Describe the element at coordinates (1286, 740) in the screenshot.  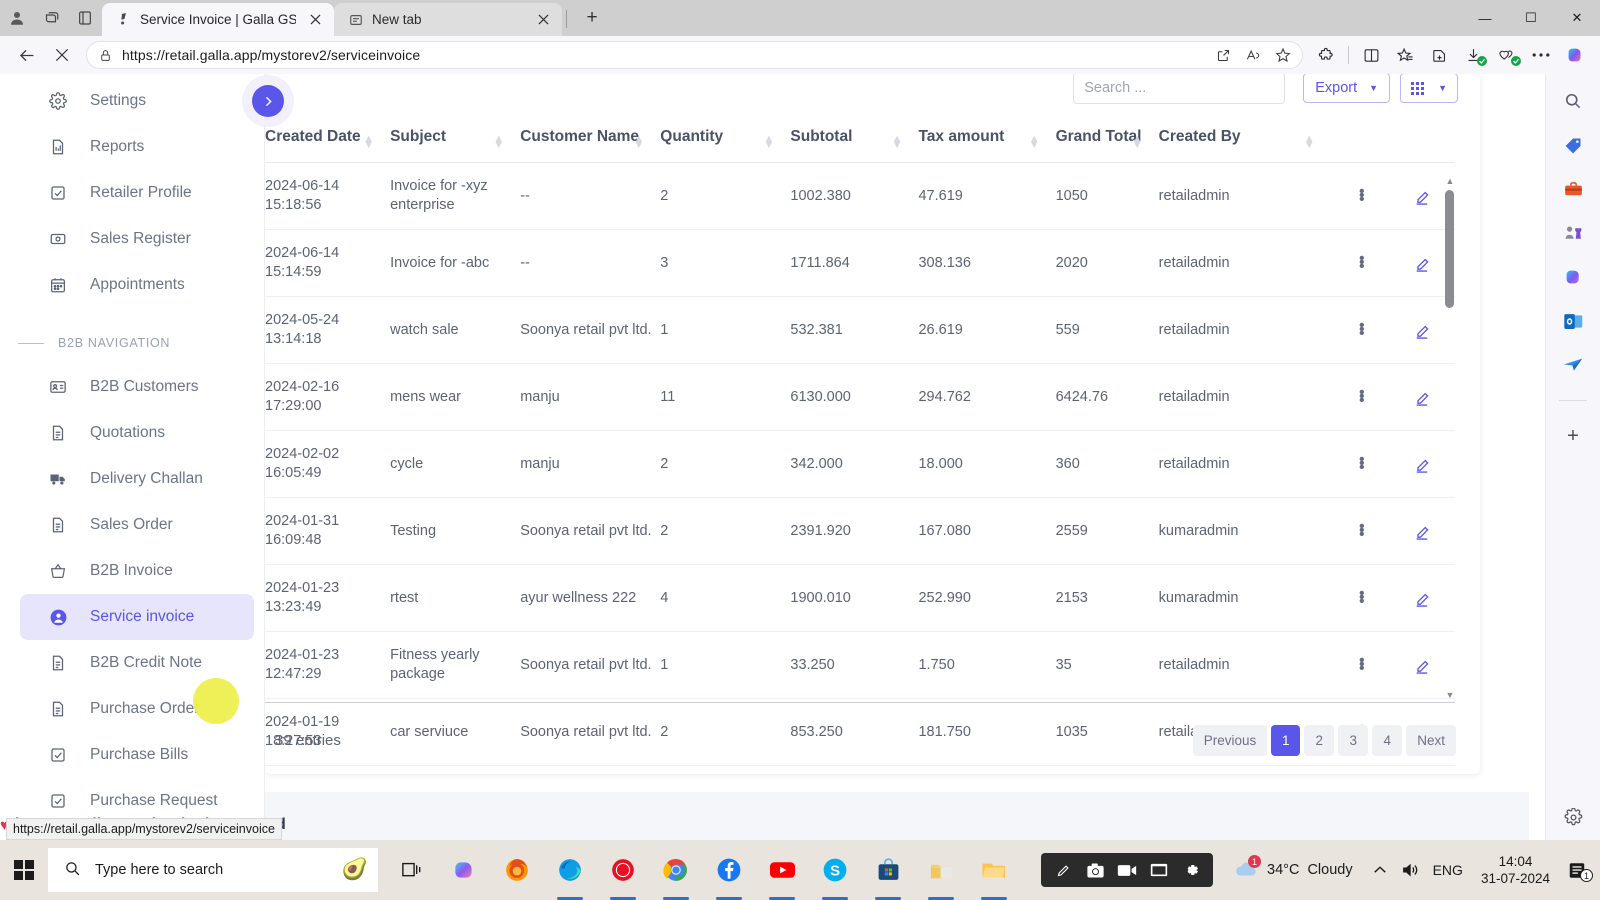
I see `pagination-page-1: 1` at that location.